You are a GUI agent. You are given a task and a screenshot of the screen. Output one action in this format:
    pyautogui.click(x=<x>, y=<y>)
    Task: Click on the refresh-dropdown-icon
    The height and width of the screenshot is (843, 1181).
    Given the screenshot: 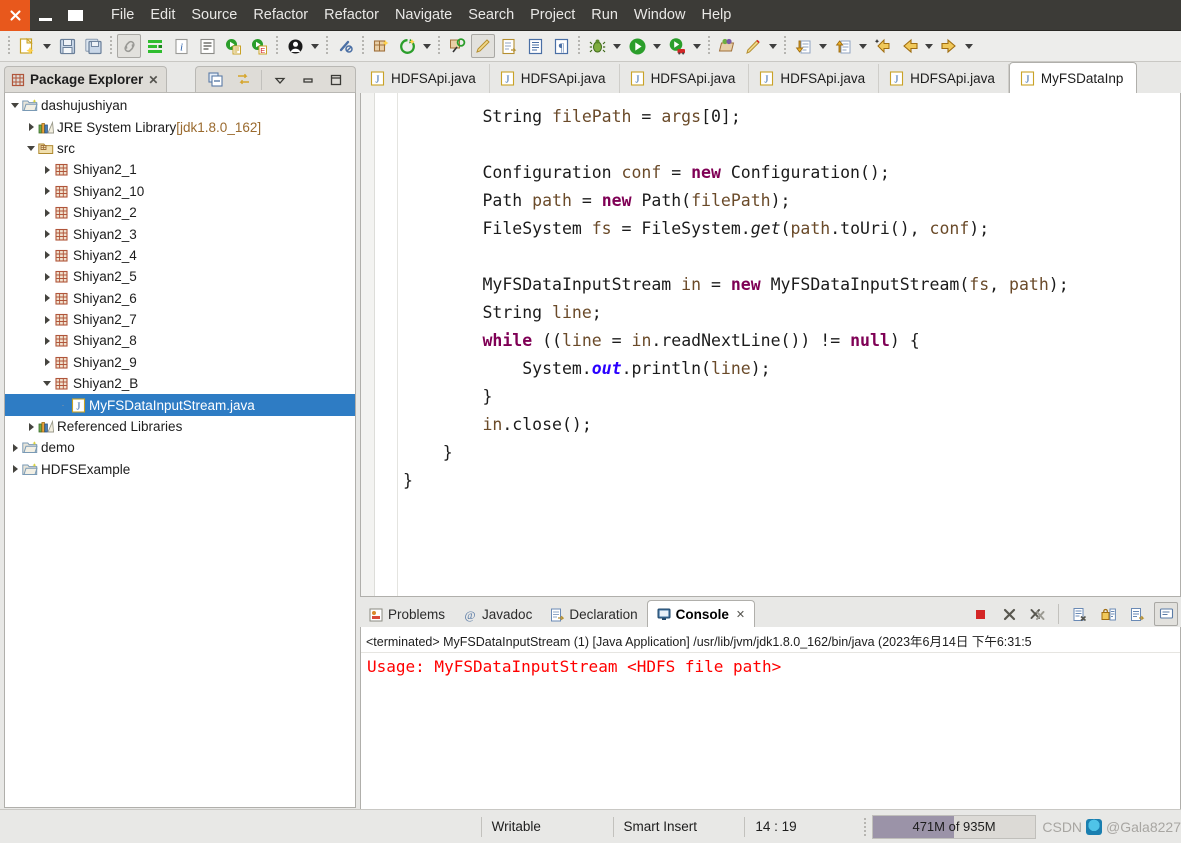 What is the action you would take?
    pyautogui.click(x=427, y=46)
    